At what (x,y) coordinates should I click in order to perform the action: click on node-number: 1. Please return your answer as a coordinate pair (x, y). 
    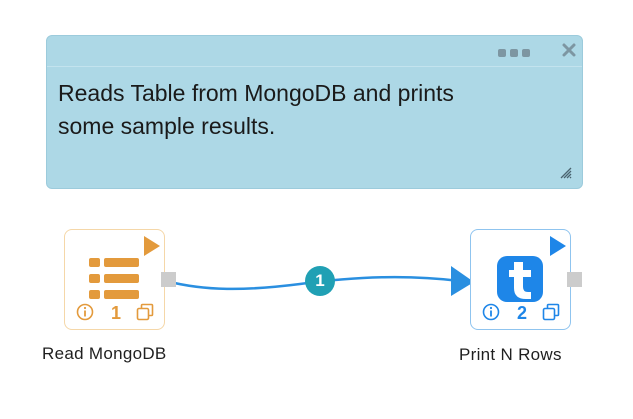
    Looking at the image, I should click on (115, 313).